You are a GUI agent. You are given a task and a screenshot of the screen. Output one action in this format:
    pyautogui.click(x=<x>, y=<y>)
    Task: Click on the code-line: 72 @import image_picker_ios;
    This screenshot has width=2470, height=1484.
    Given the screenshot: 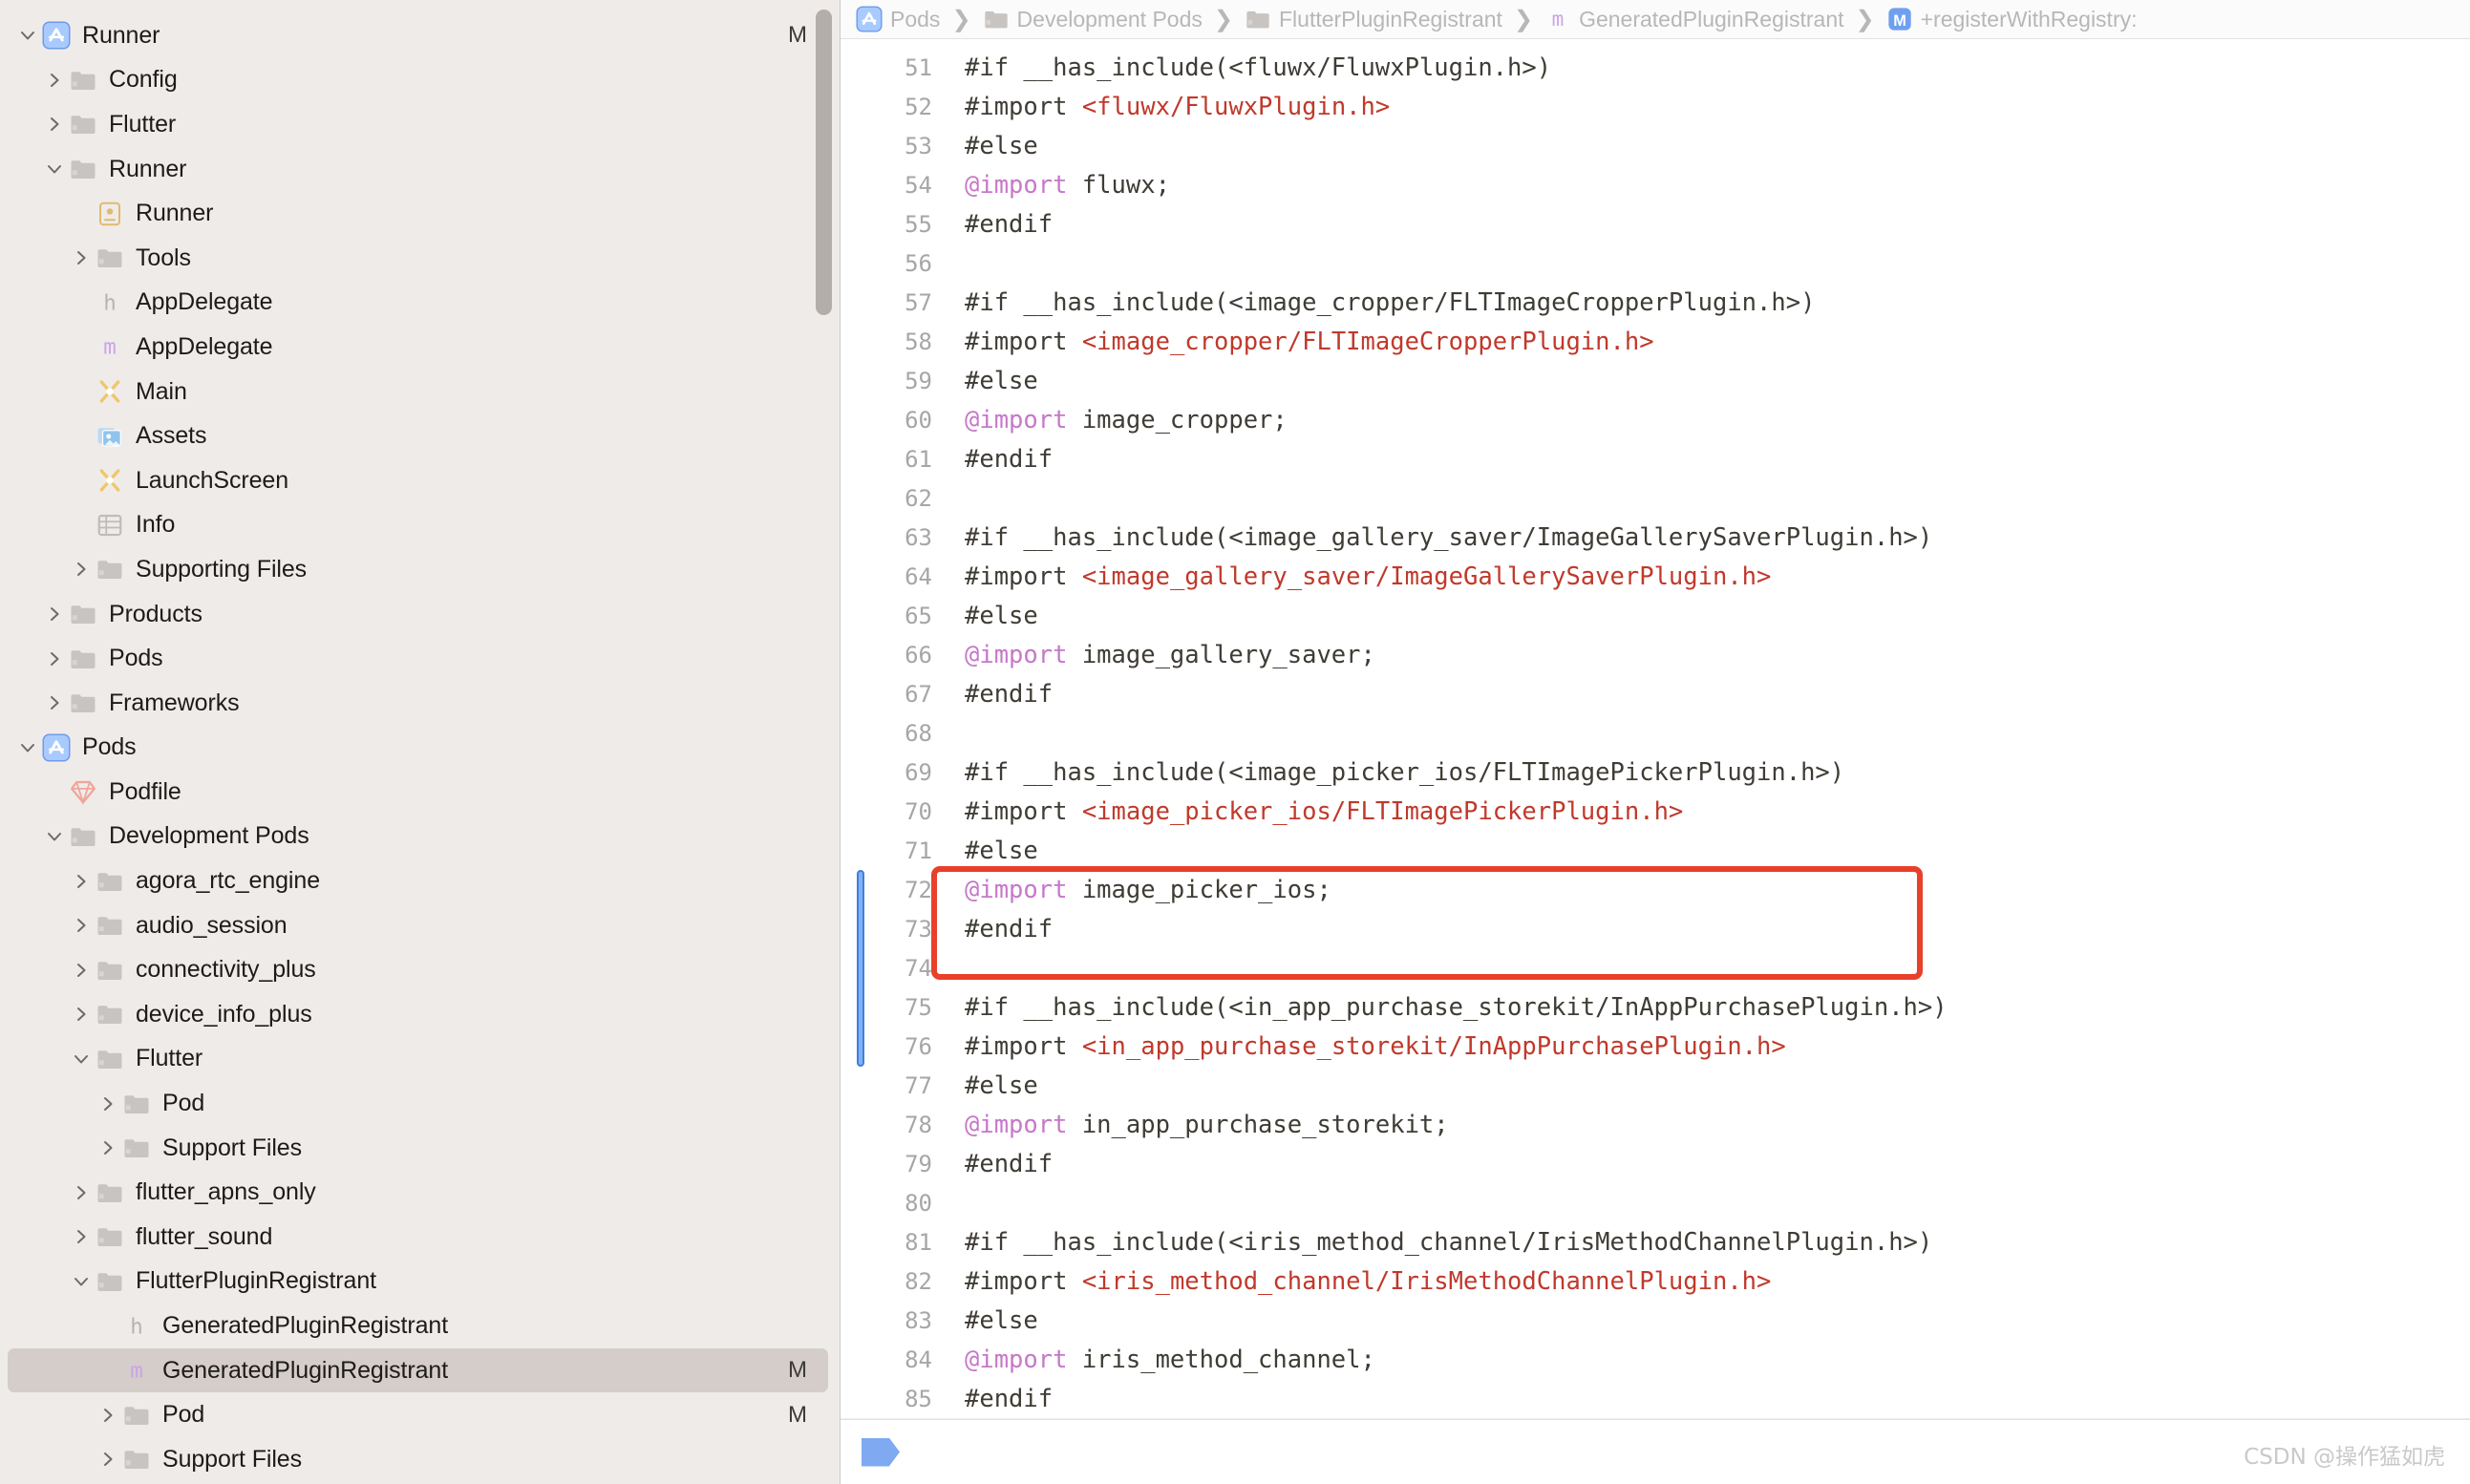 What is the action you would take?
    pyautogui.click(x=1655, y=891)
    